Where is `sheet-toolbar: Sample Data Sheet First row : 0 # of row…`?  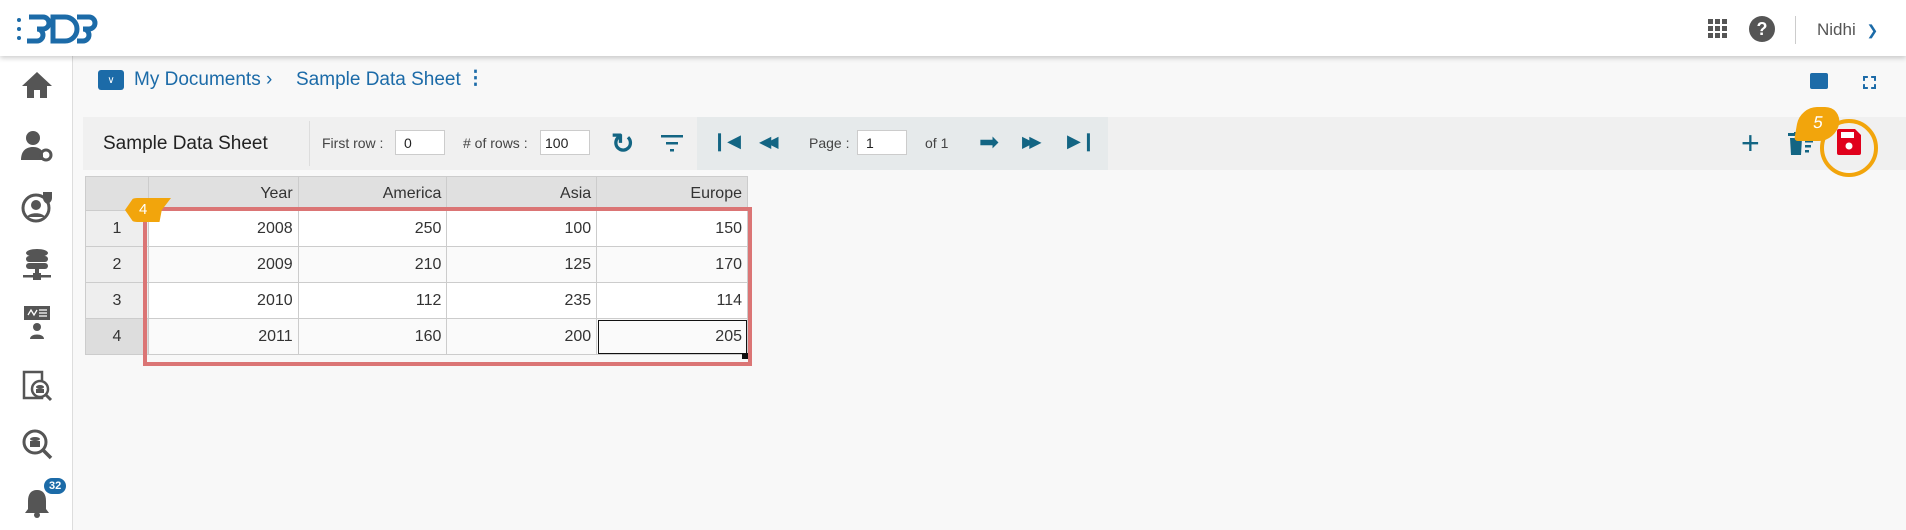 sheet-toolbar: Sample Data Sheet First row : 0 # of row… is located at coordinates (994, 143).